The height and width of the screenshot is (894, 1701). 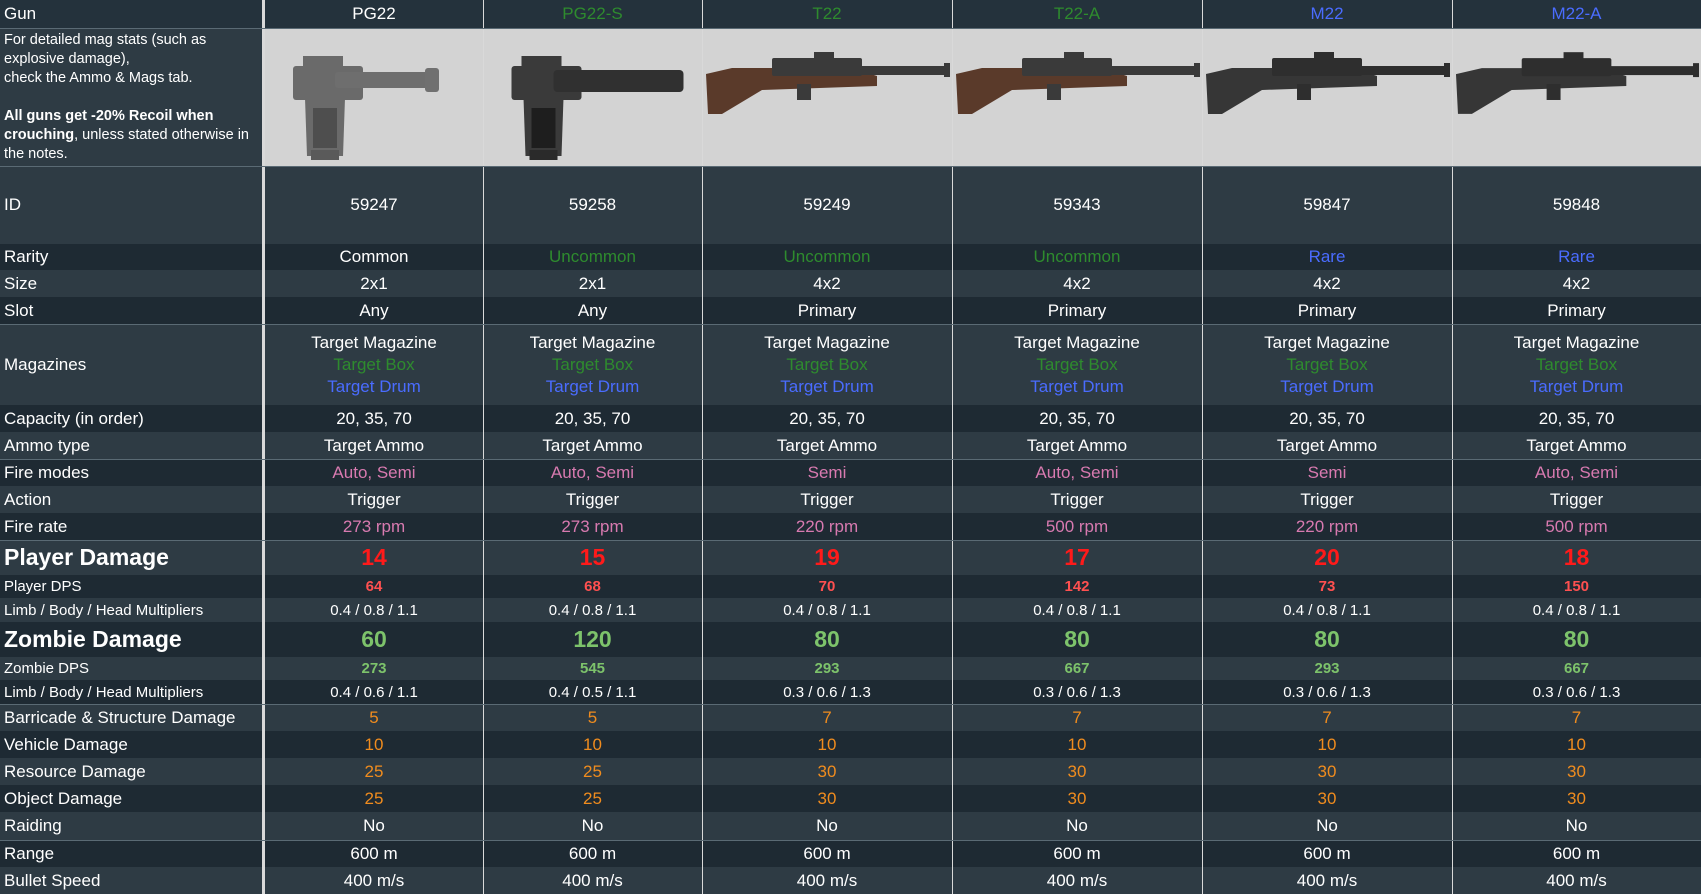 I want to click on stat-cell-zombie-dps: 273, so click(x=374, y=668).